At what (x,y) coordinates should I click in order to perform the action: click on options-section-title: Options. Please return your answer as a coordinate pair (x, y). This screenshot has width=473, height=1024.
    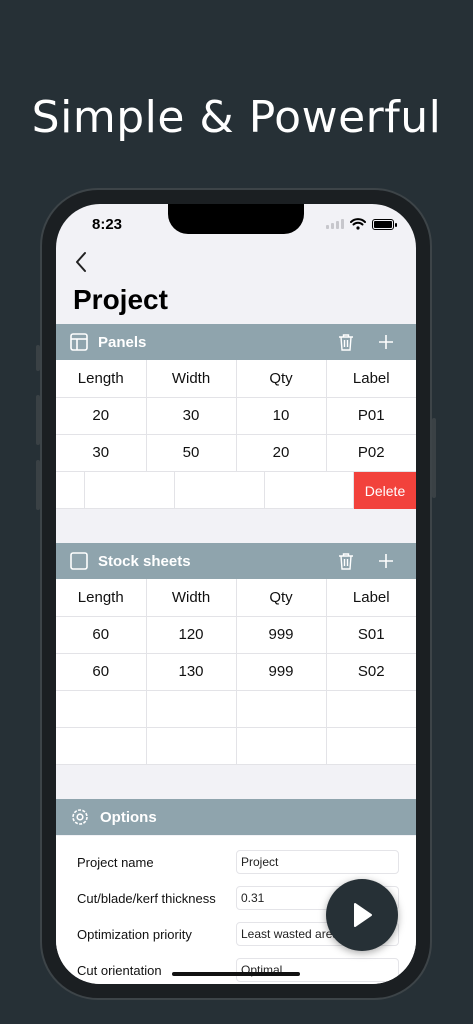
    Looking at the image, I should click on (128, 817).